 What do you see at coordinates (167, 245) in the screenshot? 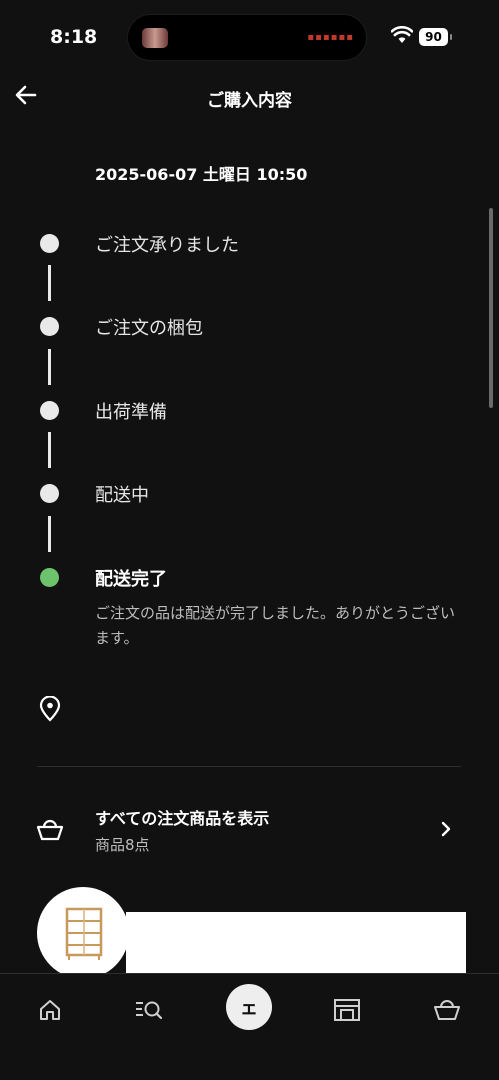
I see `timeline-step-received: ご注文承りました` at bounding box center [167, 245].